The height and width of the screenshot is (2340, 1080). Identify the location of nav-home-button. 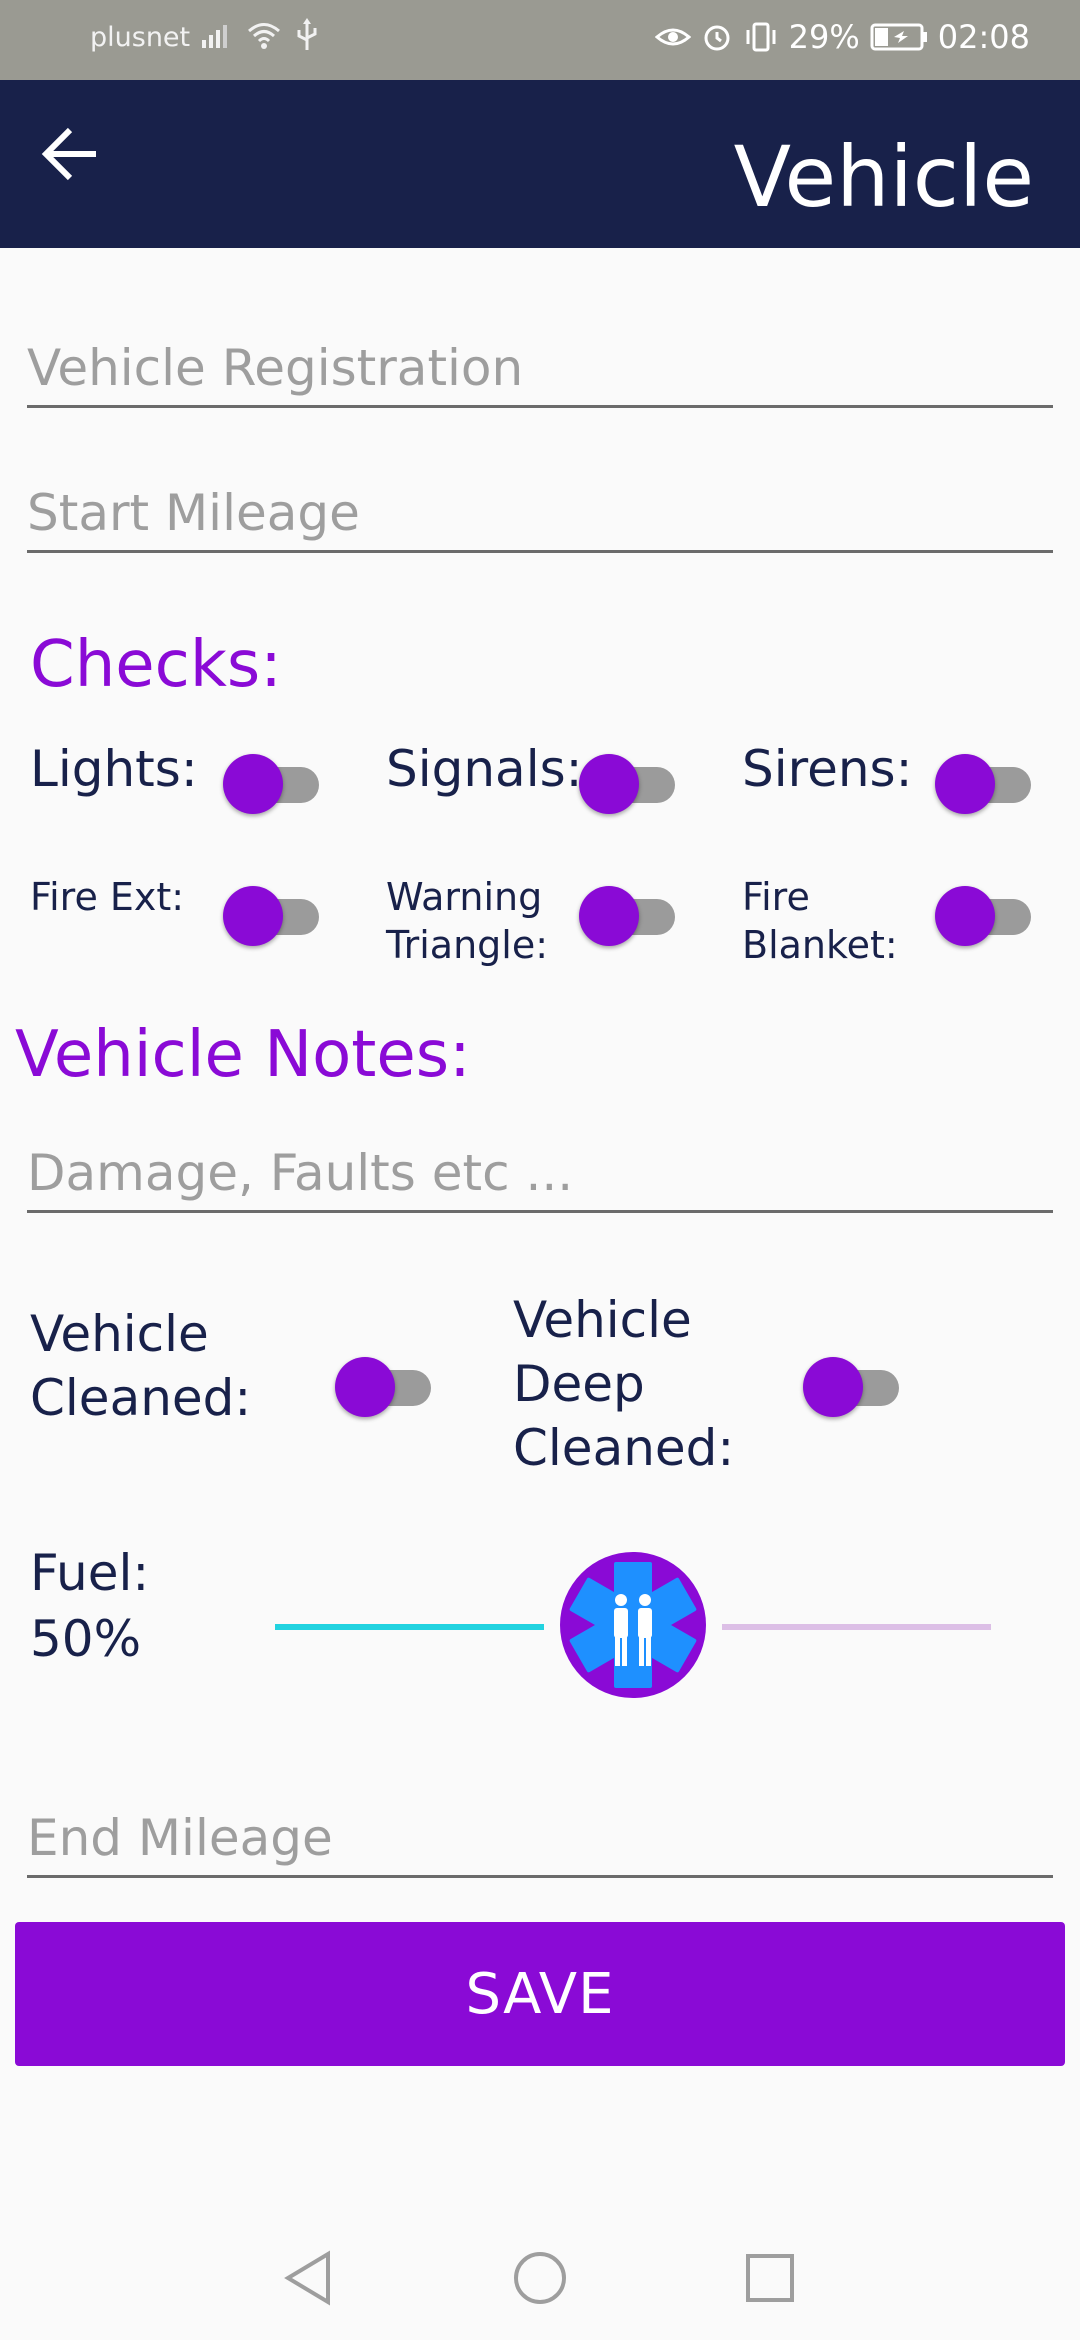
(540, 2278).